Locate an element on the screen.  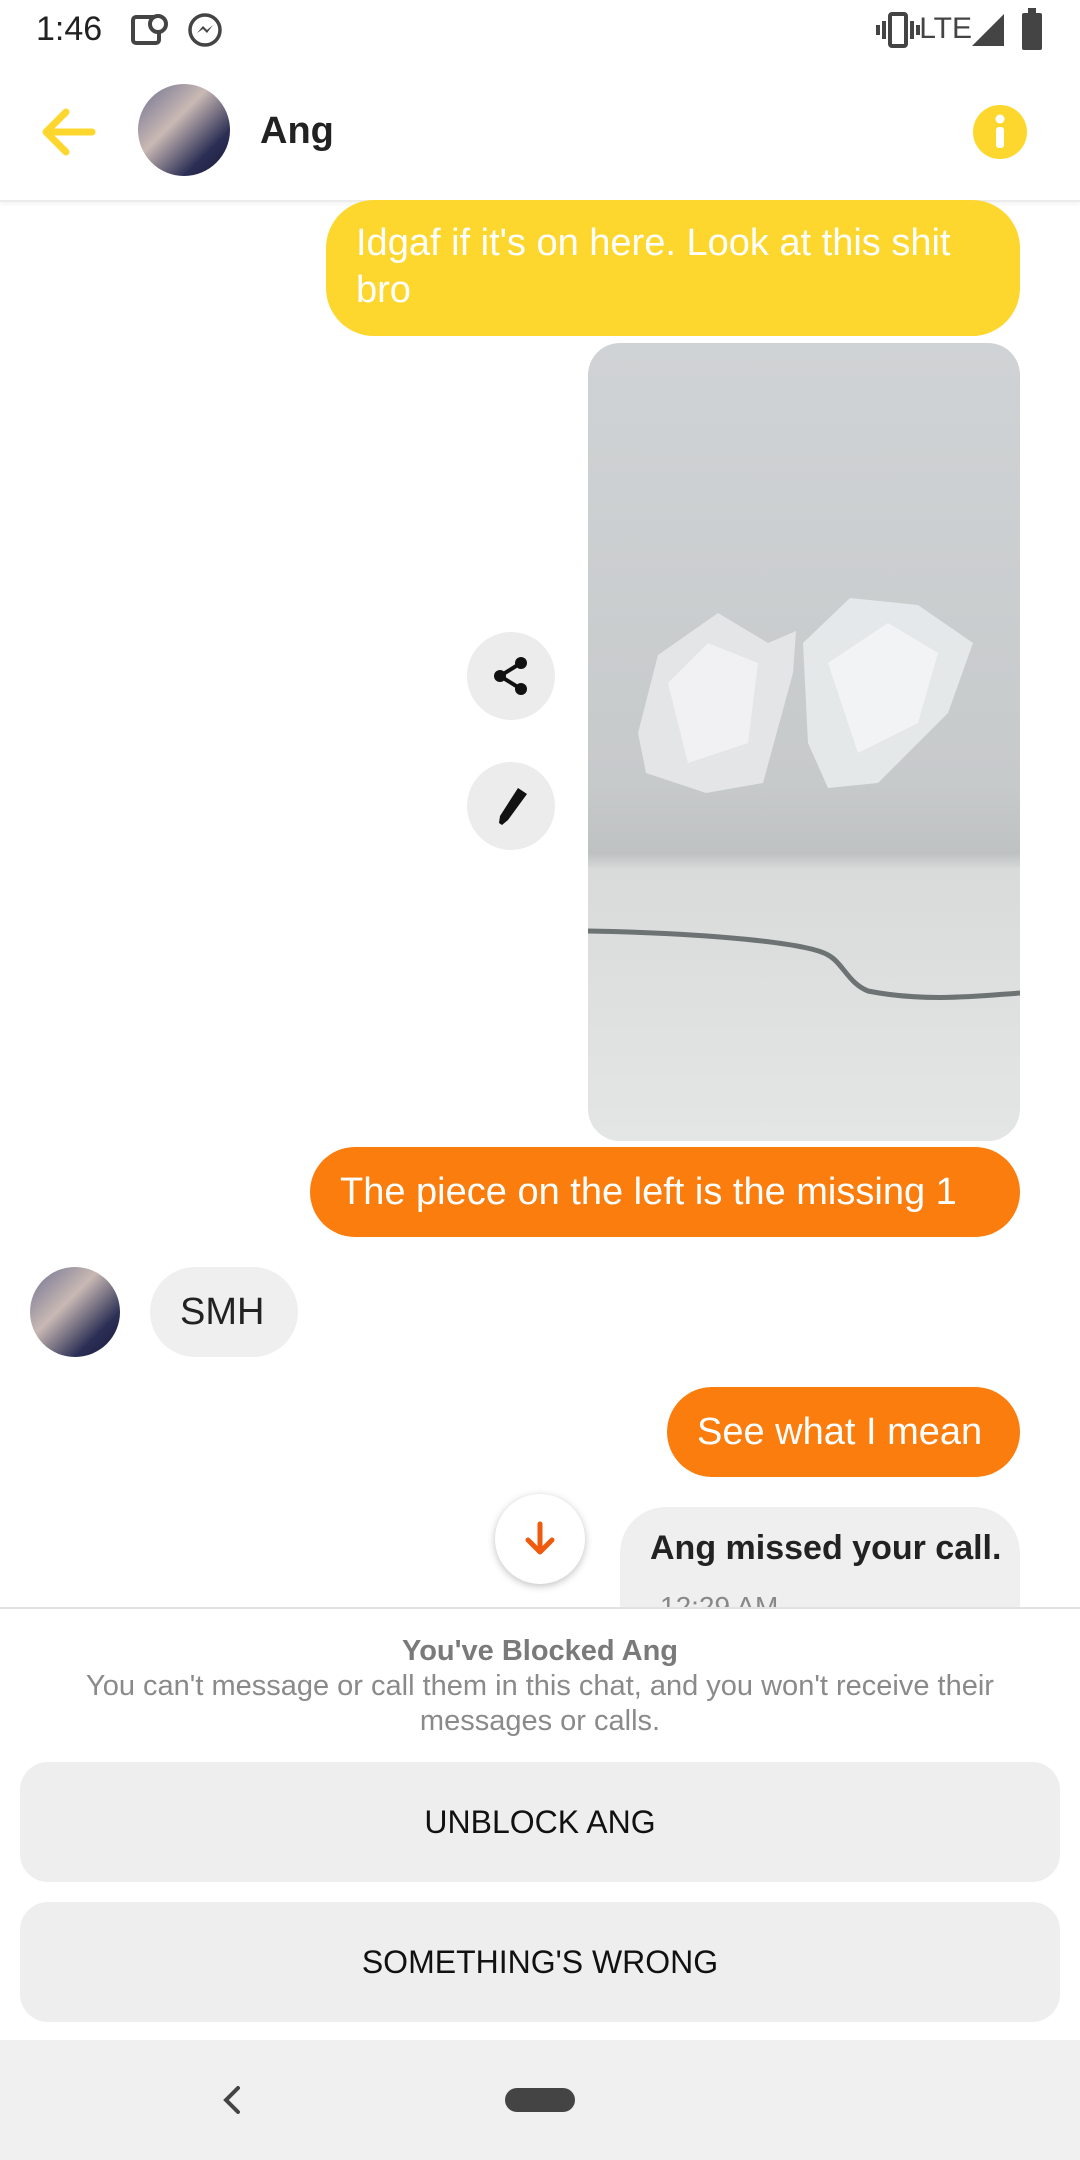
report-problem-button: SOMETHING'S WRONG is located at coordinates (540, 1962).